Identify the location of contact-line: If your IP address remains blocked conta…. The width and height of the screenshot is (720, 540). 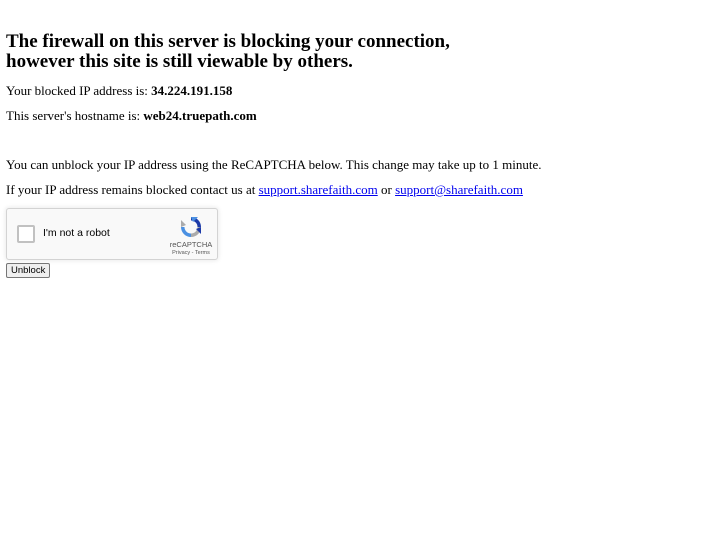
(264, 190).